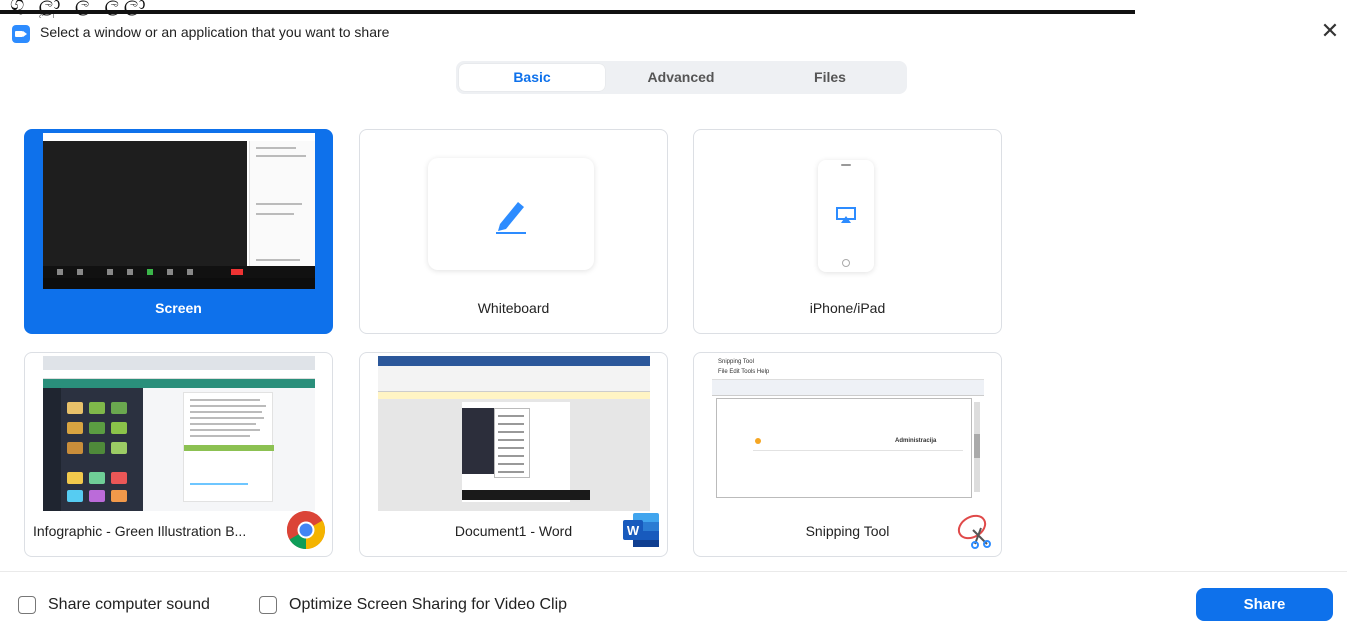 The width and height of the screenshot is (1347, 625). Describe the element at coordinates (306, 530) in the screenshot. I see `chrome-icon` at that location.